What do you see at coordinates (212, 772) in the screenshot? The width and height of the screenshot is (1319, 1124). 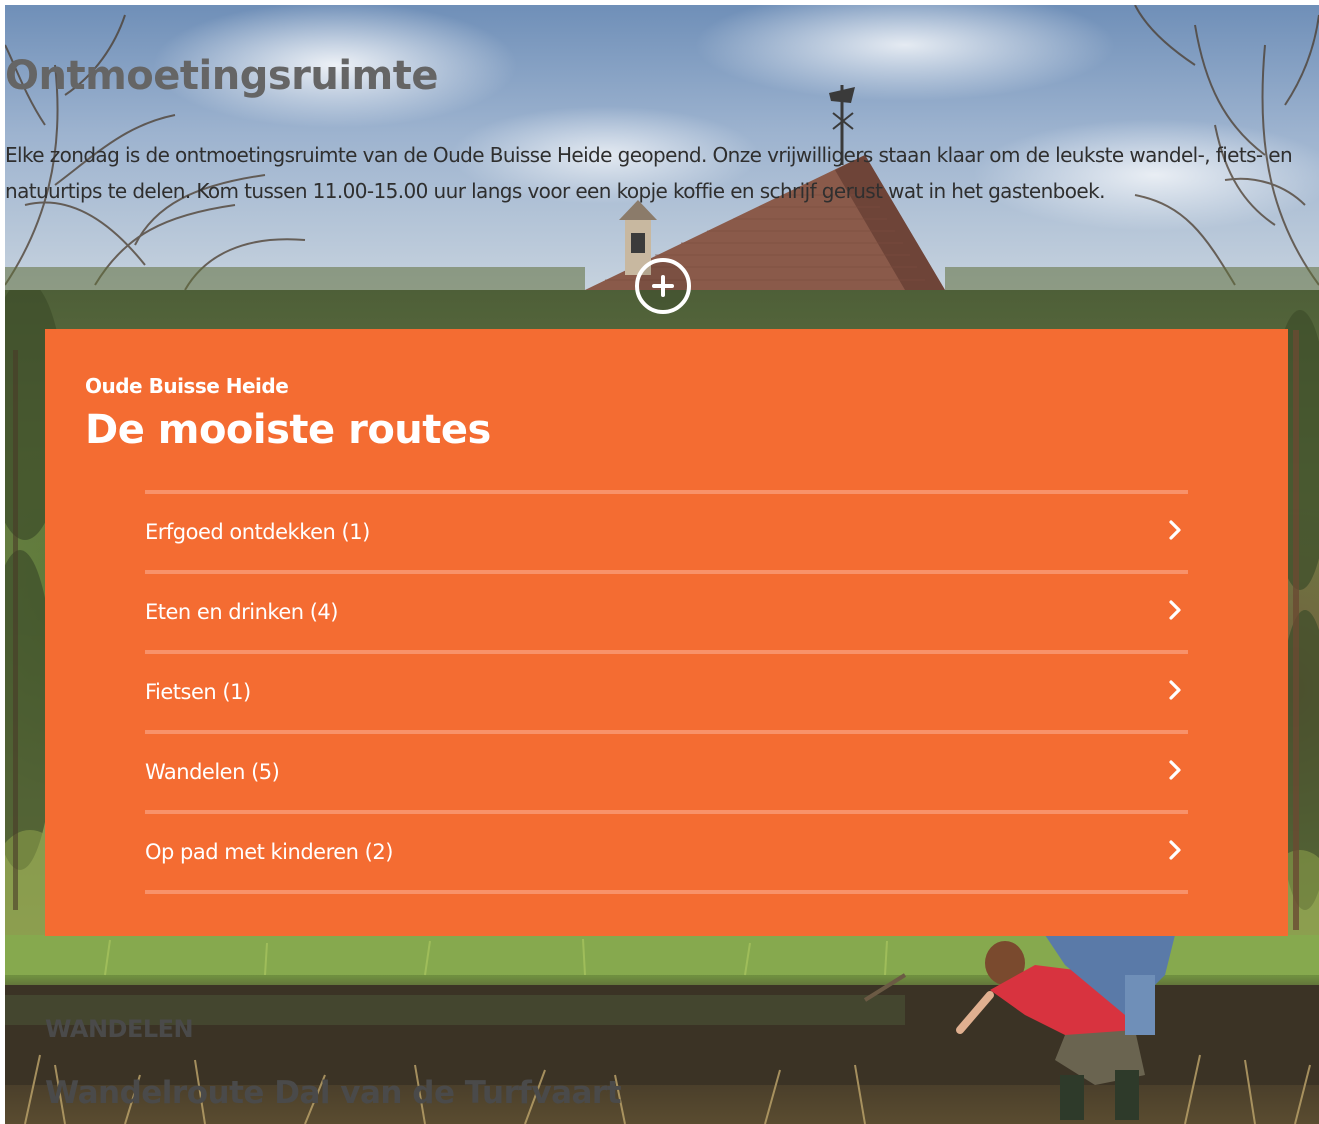 I see `route-item-label: Wandelen (5)` at bounding box center [212, 772].